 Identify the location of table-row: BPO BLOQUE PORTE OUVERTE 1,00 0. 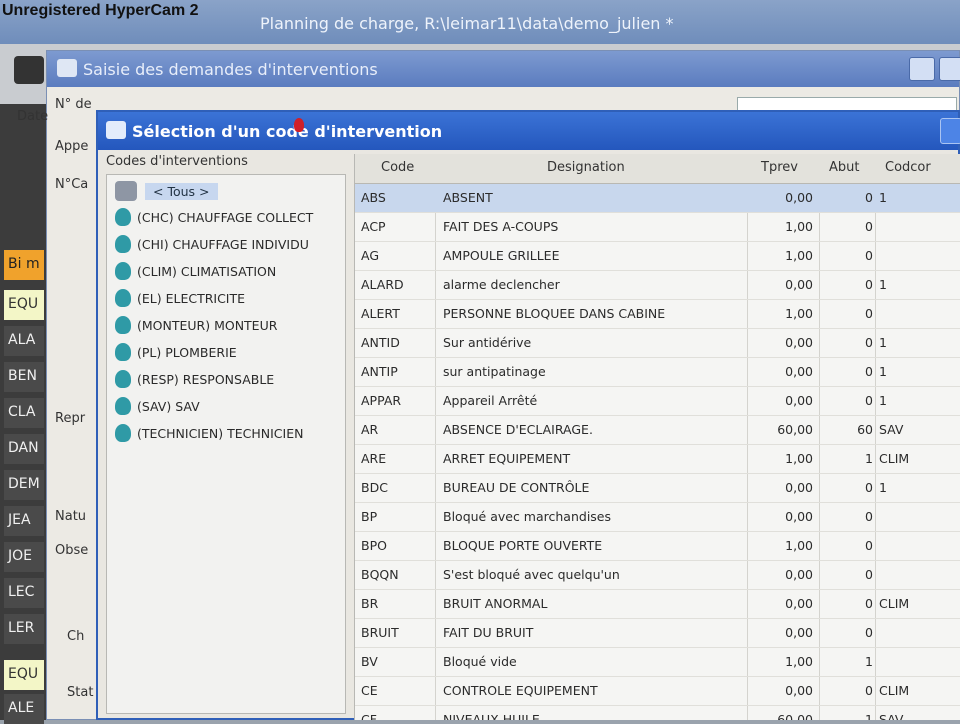
(657, 546).